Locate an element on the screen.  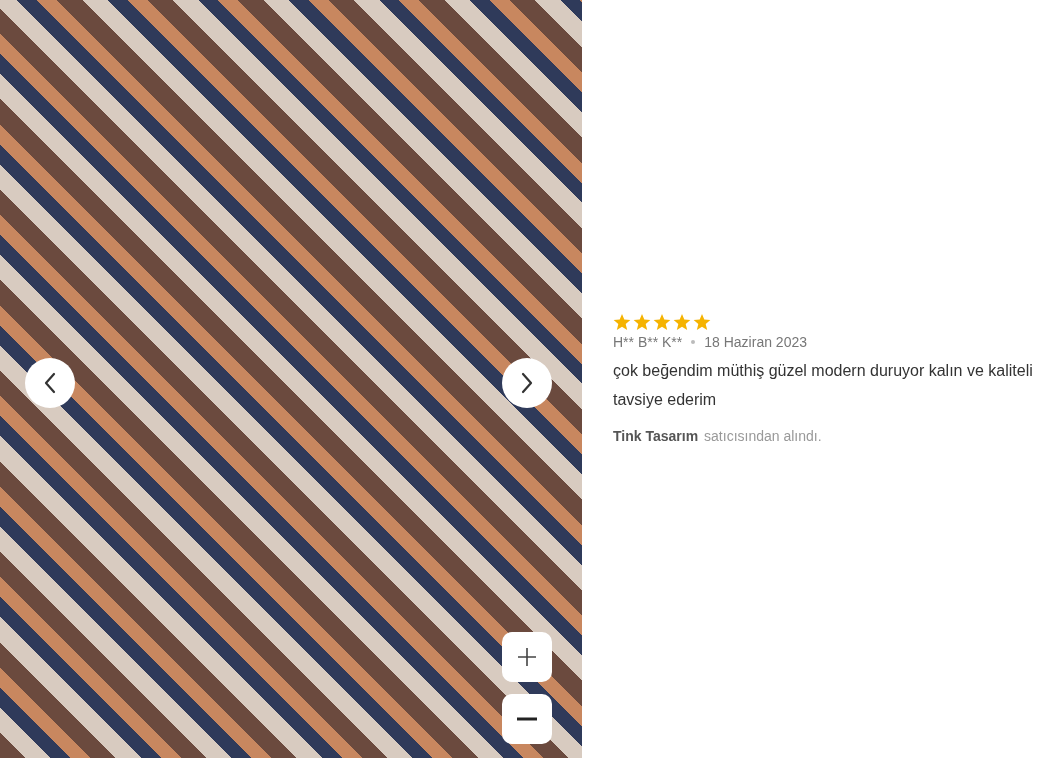
plus-icon is located at coordinates (527, 657).